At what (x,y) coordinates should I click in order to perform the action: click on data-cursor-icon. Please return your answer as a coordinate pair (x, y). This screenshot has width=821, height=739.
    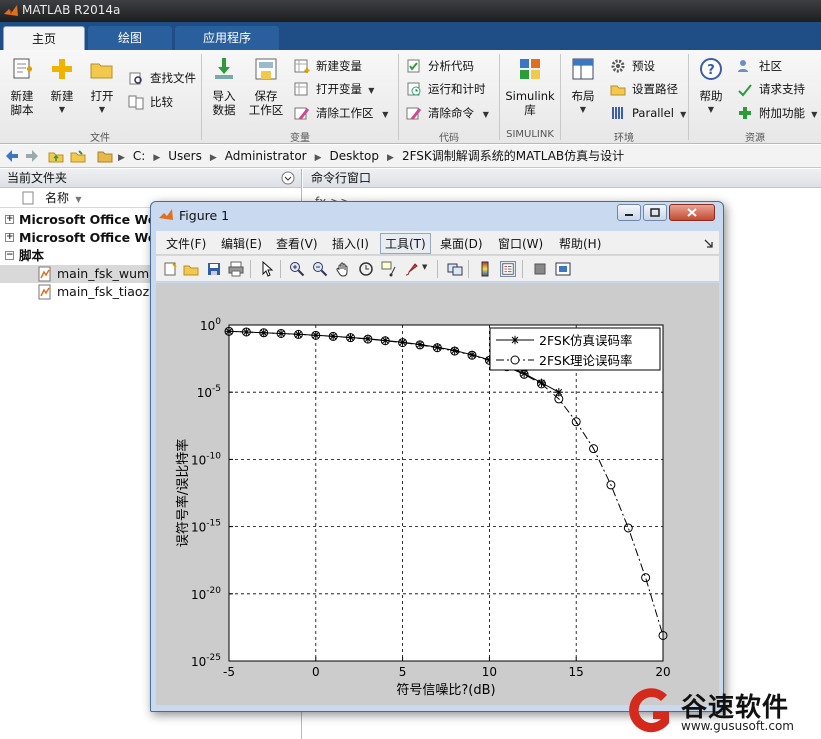
    Looking at the image, I should click on (389, 269).